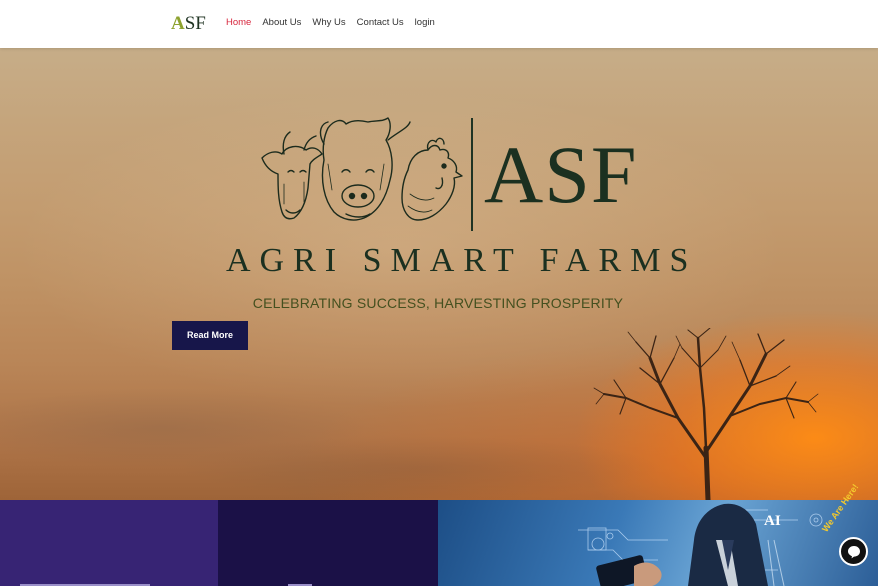  I want to click on smart-farming-tech-illustration-icon, so click(700, 544).